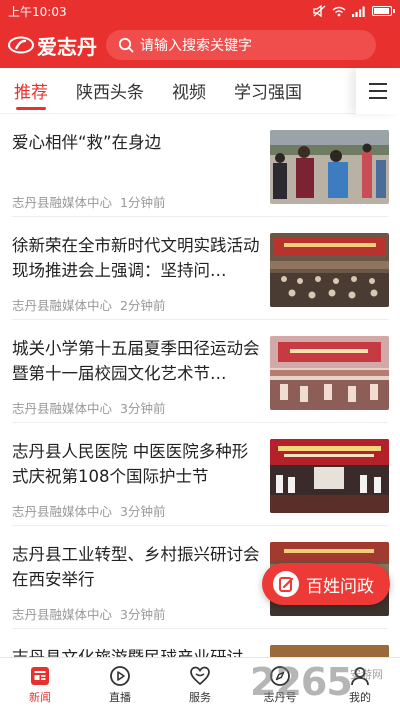 The image size is (400, 711). Describe the element at coordinates (21, 45) in the screenshot. I see `logo-mark-icon` at that location.